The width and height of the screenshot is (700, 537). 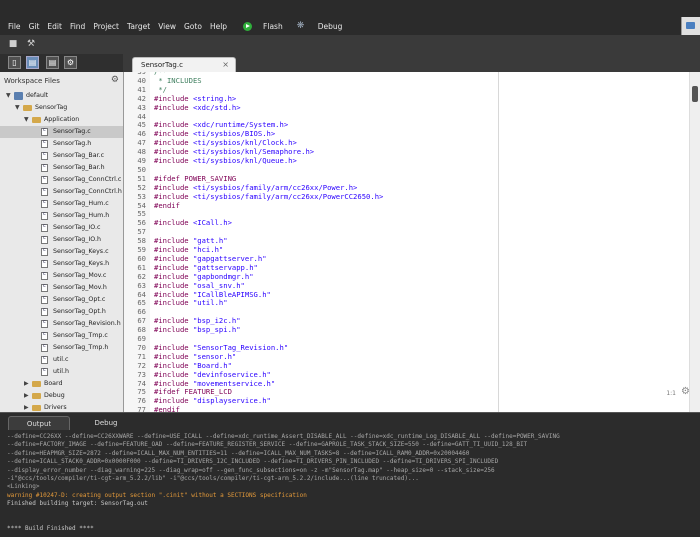 What do you see at coordinates (106, 26) in the screenshot?
I see `menu-project: Project` at bounding box center [106, 26].